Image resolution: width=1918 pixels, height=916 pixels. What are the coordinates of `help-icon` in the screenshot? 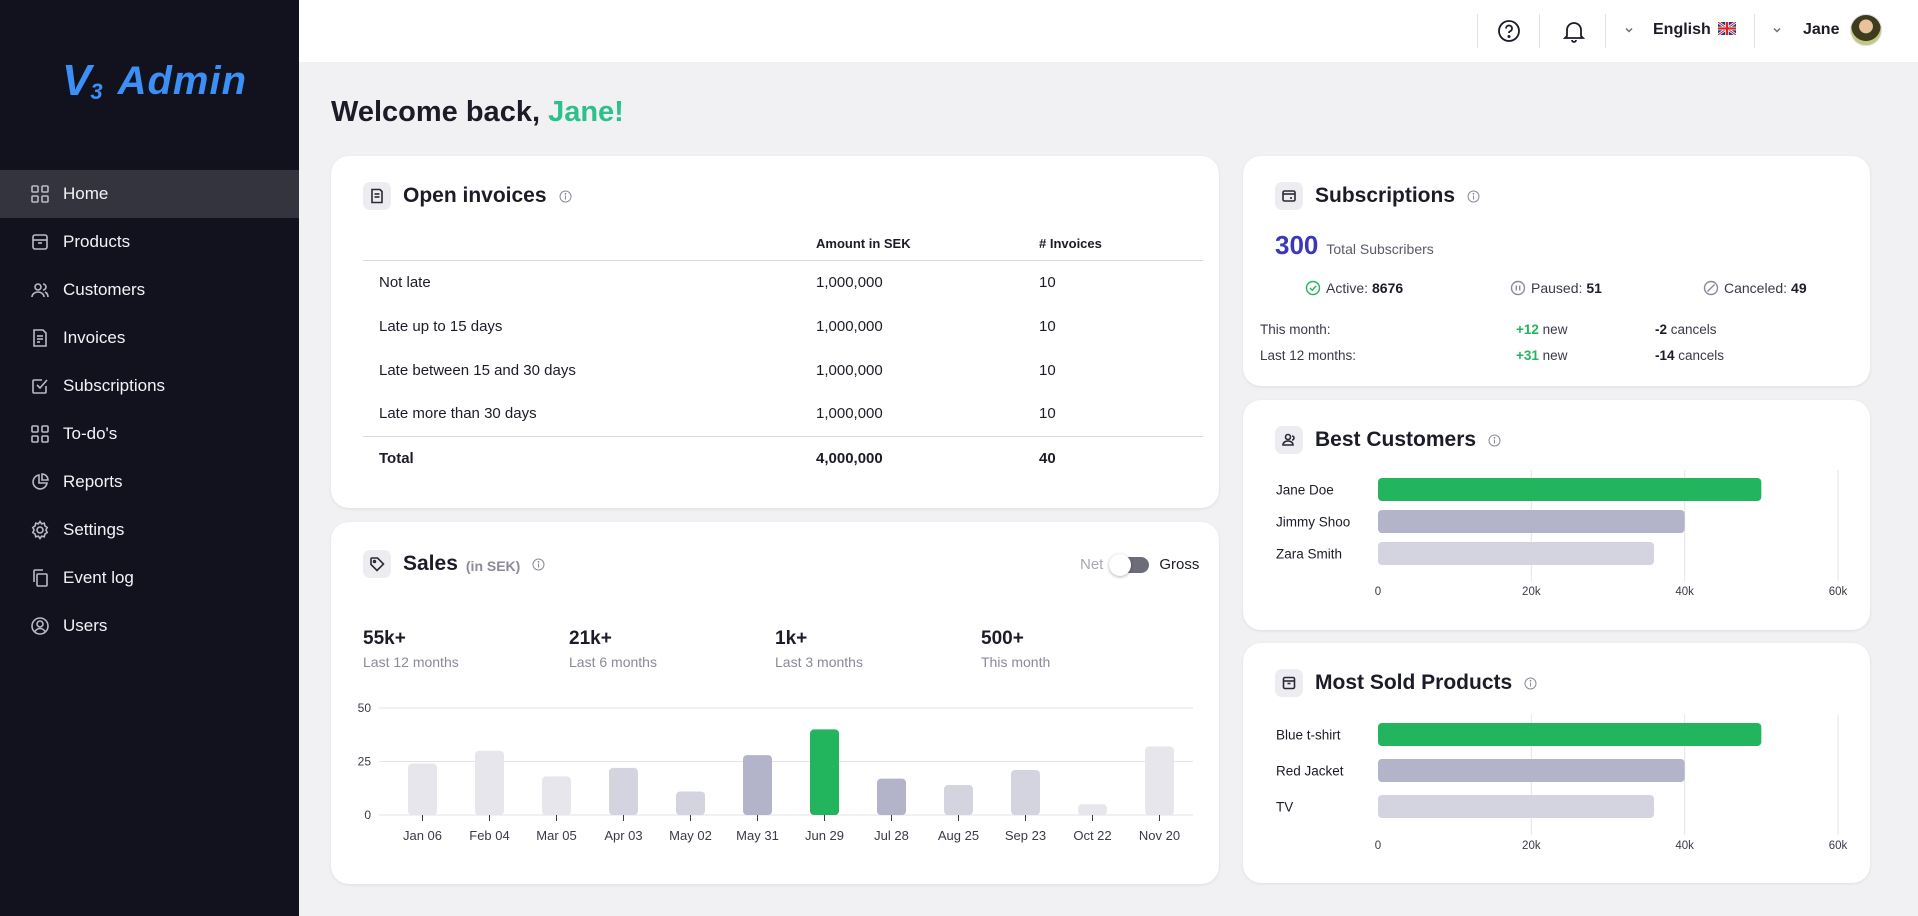 It's located at (1509, 31).